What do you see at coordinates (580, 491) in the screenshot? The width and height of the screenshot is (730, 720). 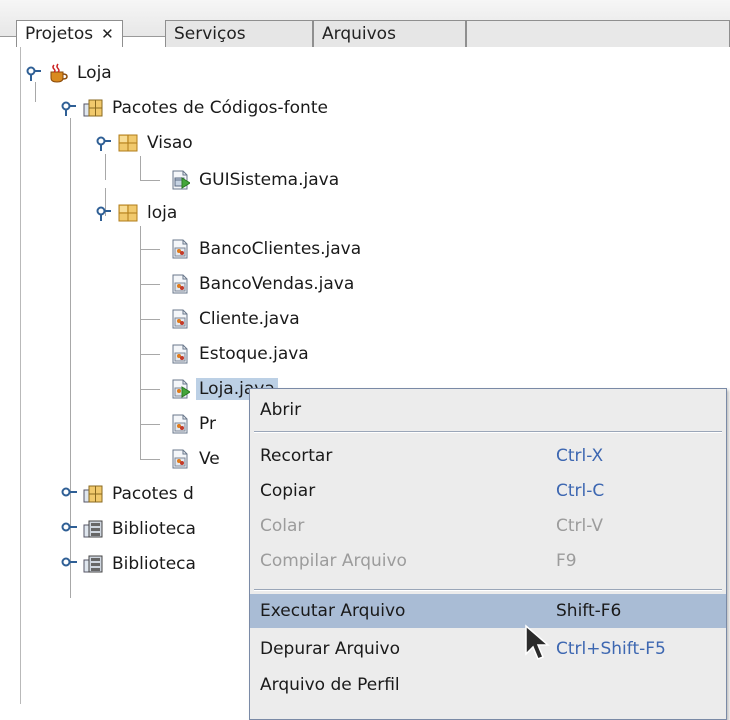 I see `menu-item-shortcut: Ctrl-C` at bounding box center [580, 491].